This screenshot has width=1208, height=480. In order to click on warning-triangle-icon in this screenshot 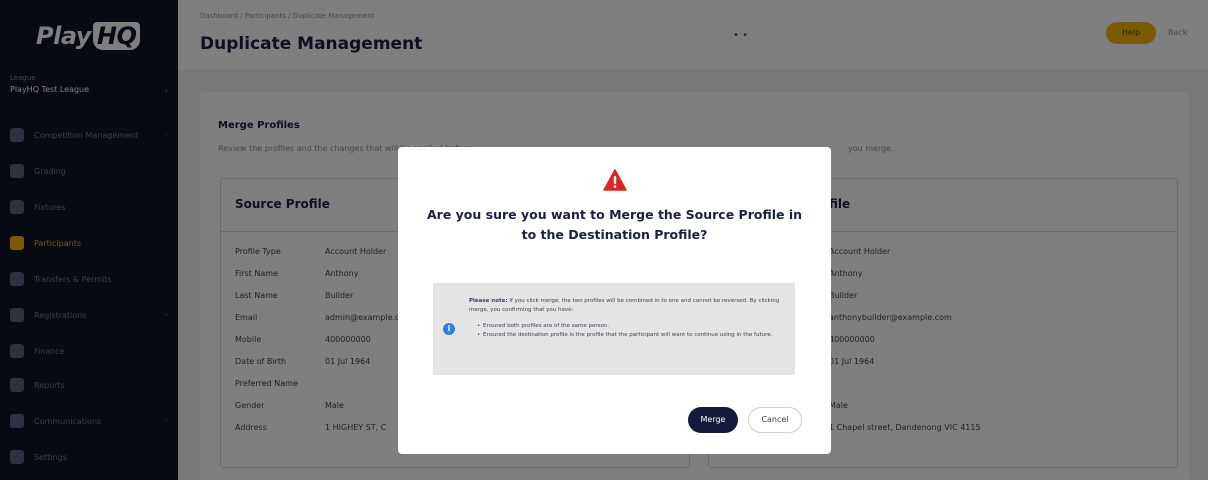, I will do `click(615, 180)`.